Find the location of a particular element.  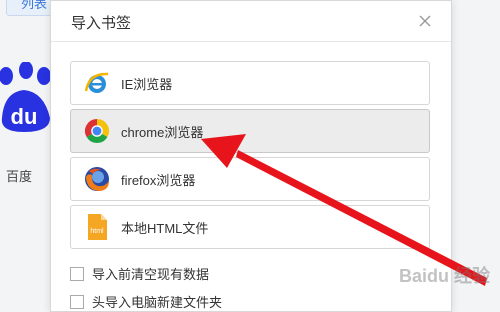

option-ie-label: IE浏览器 is located at coordinates (147, 84).